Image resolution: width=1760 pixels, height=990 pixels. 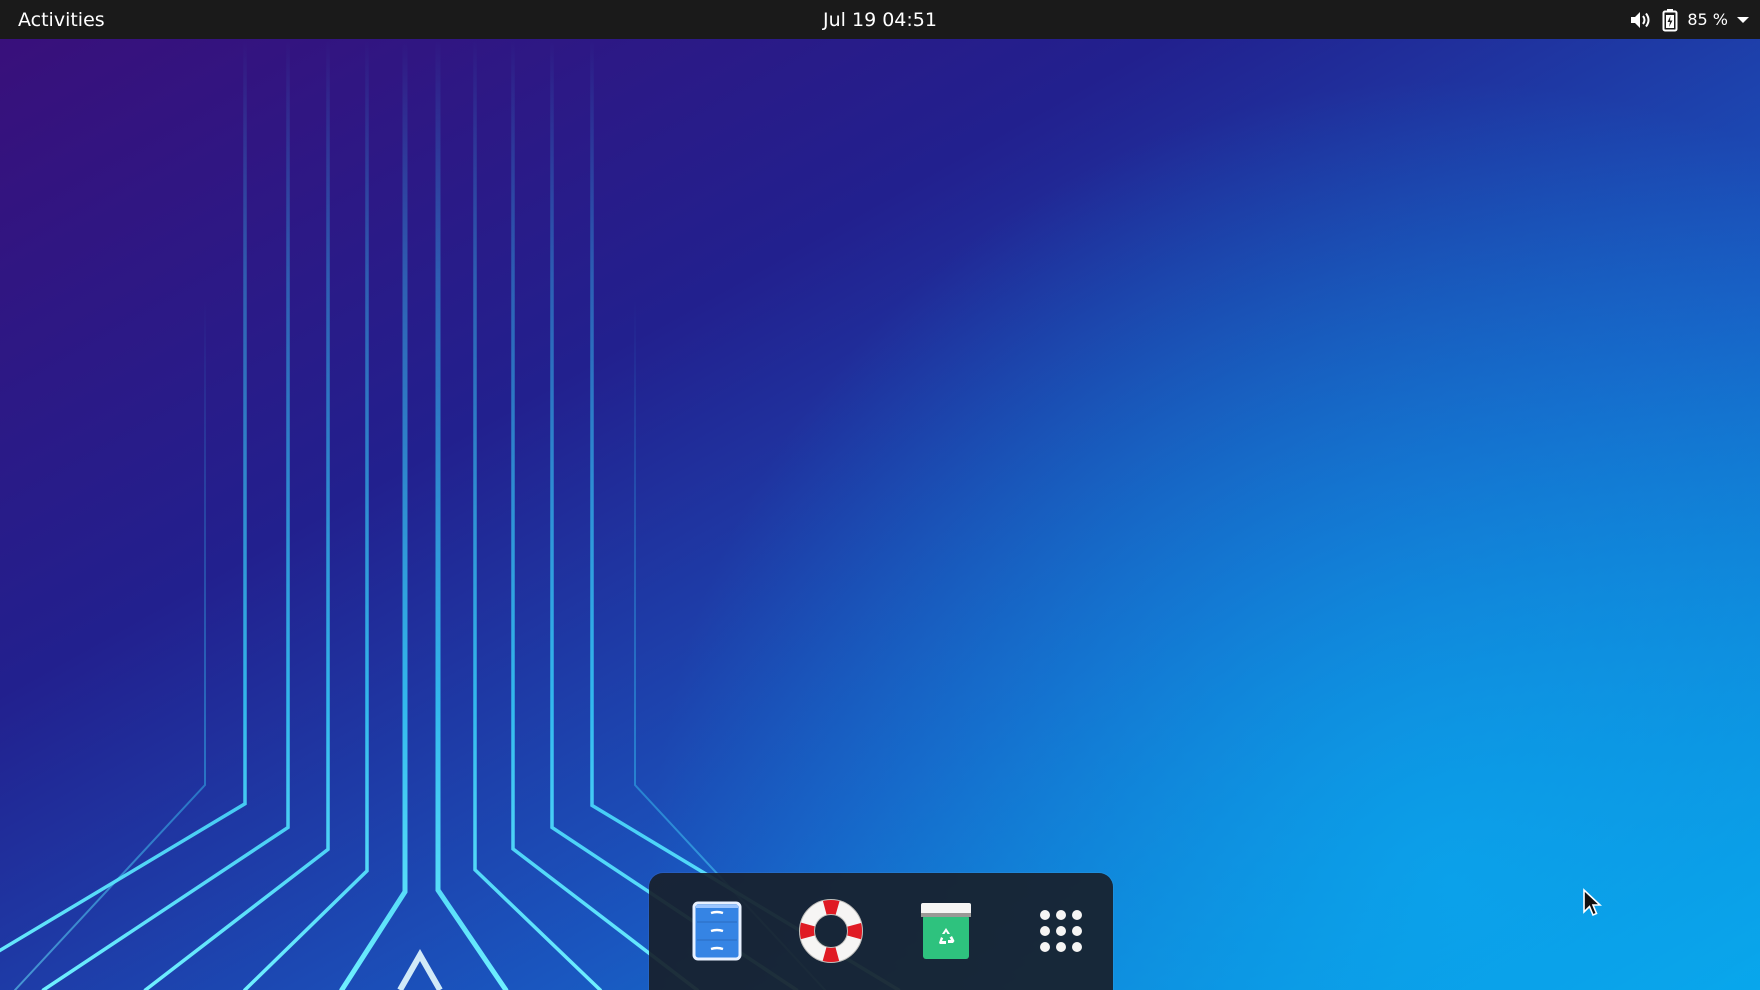 I want to click on app-grid-icon, so click(x=1061, y=931).